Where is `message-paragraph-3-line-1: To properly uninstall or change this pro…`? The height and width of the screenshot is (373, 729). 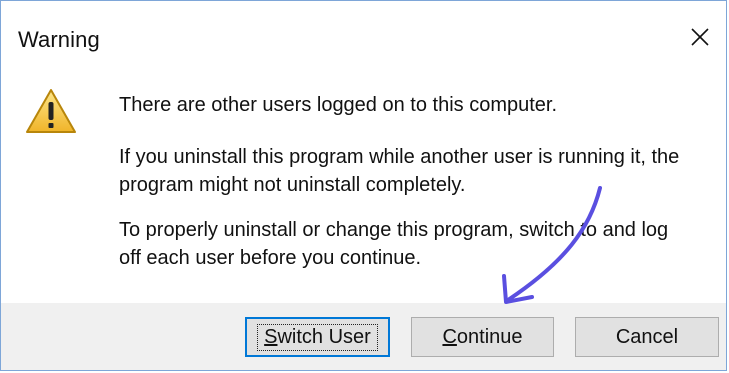
message-paragraph-3-line-1: To properly uninstall or change this pro… is located at coordinates (394, 230).